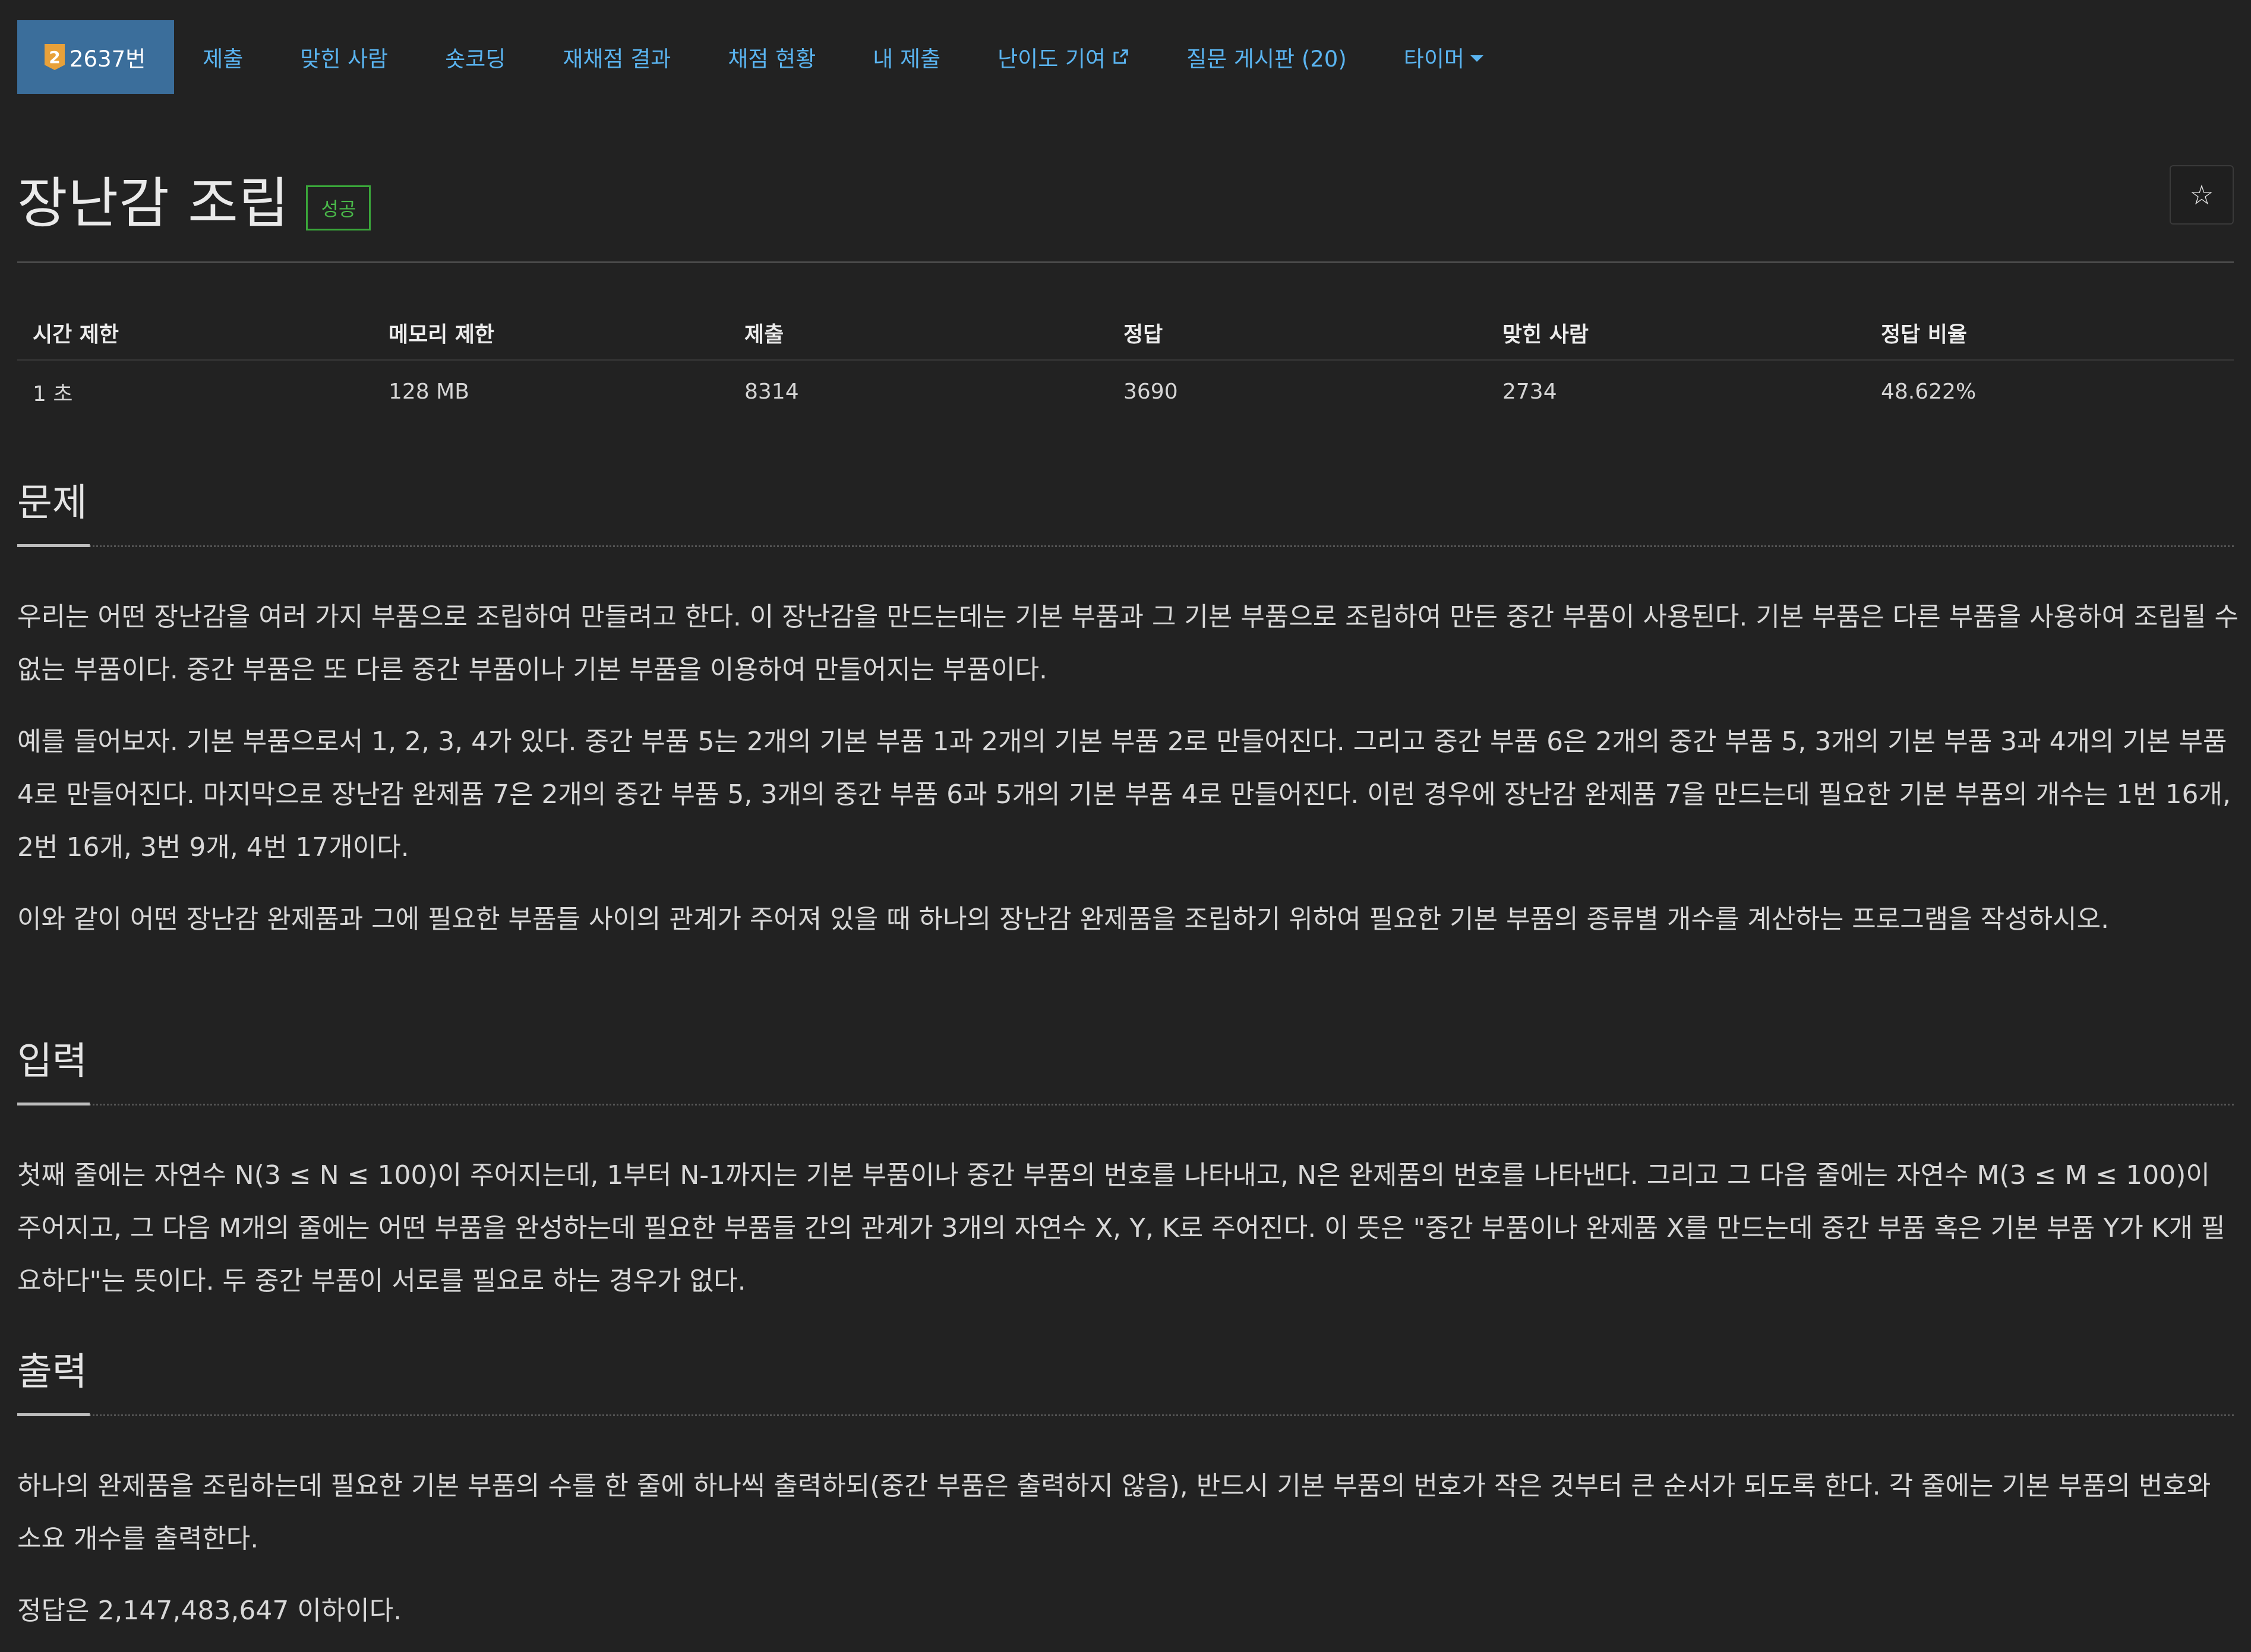 The image size is (2251, 1652). Describe the element at coordinates (76, 335) in the screenshot. I see `header-time-limit: 시간 제한` at that location.